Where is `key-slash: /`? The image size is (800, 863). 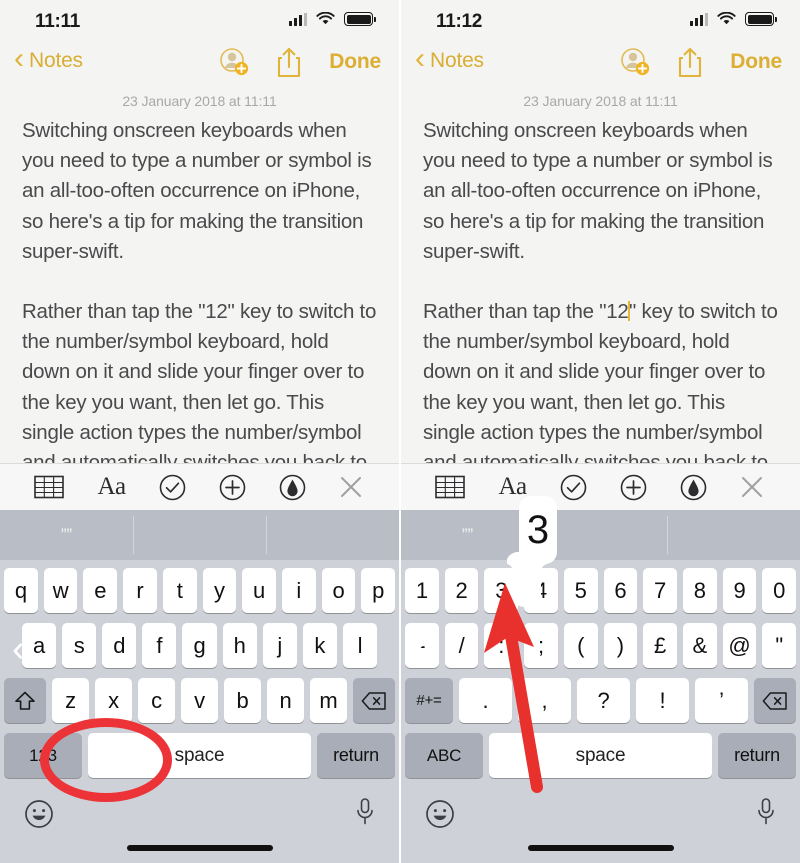 key-slash: / is located at coordinates (461, 645).